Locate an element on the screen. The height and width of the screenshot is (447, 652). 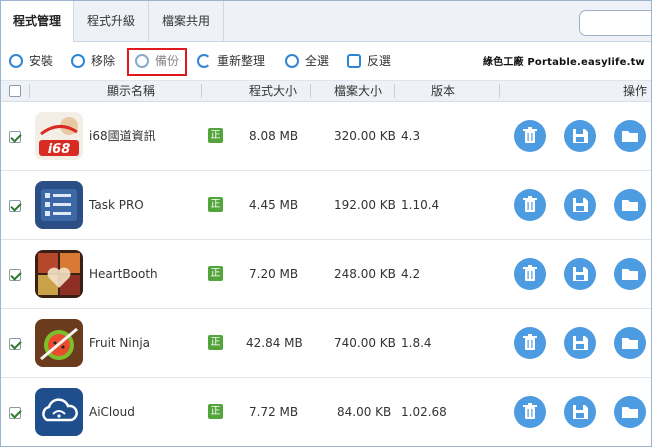
app-name: AiCloud is located at coordinates (112, 412).